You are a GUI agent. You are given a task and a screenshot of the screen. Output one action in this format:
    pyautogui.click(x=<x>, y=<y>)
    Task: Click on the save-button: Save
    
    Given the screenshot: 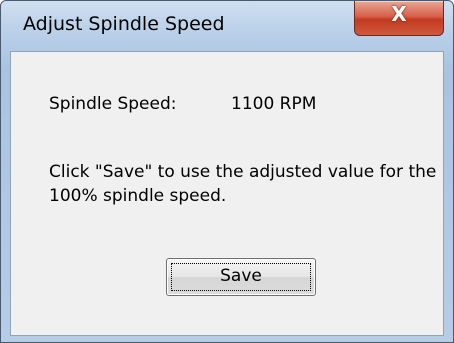 What is the action you would take?
    pyautogui.click(x=241, y=277)
    